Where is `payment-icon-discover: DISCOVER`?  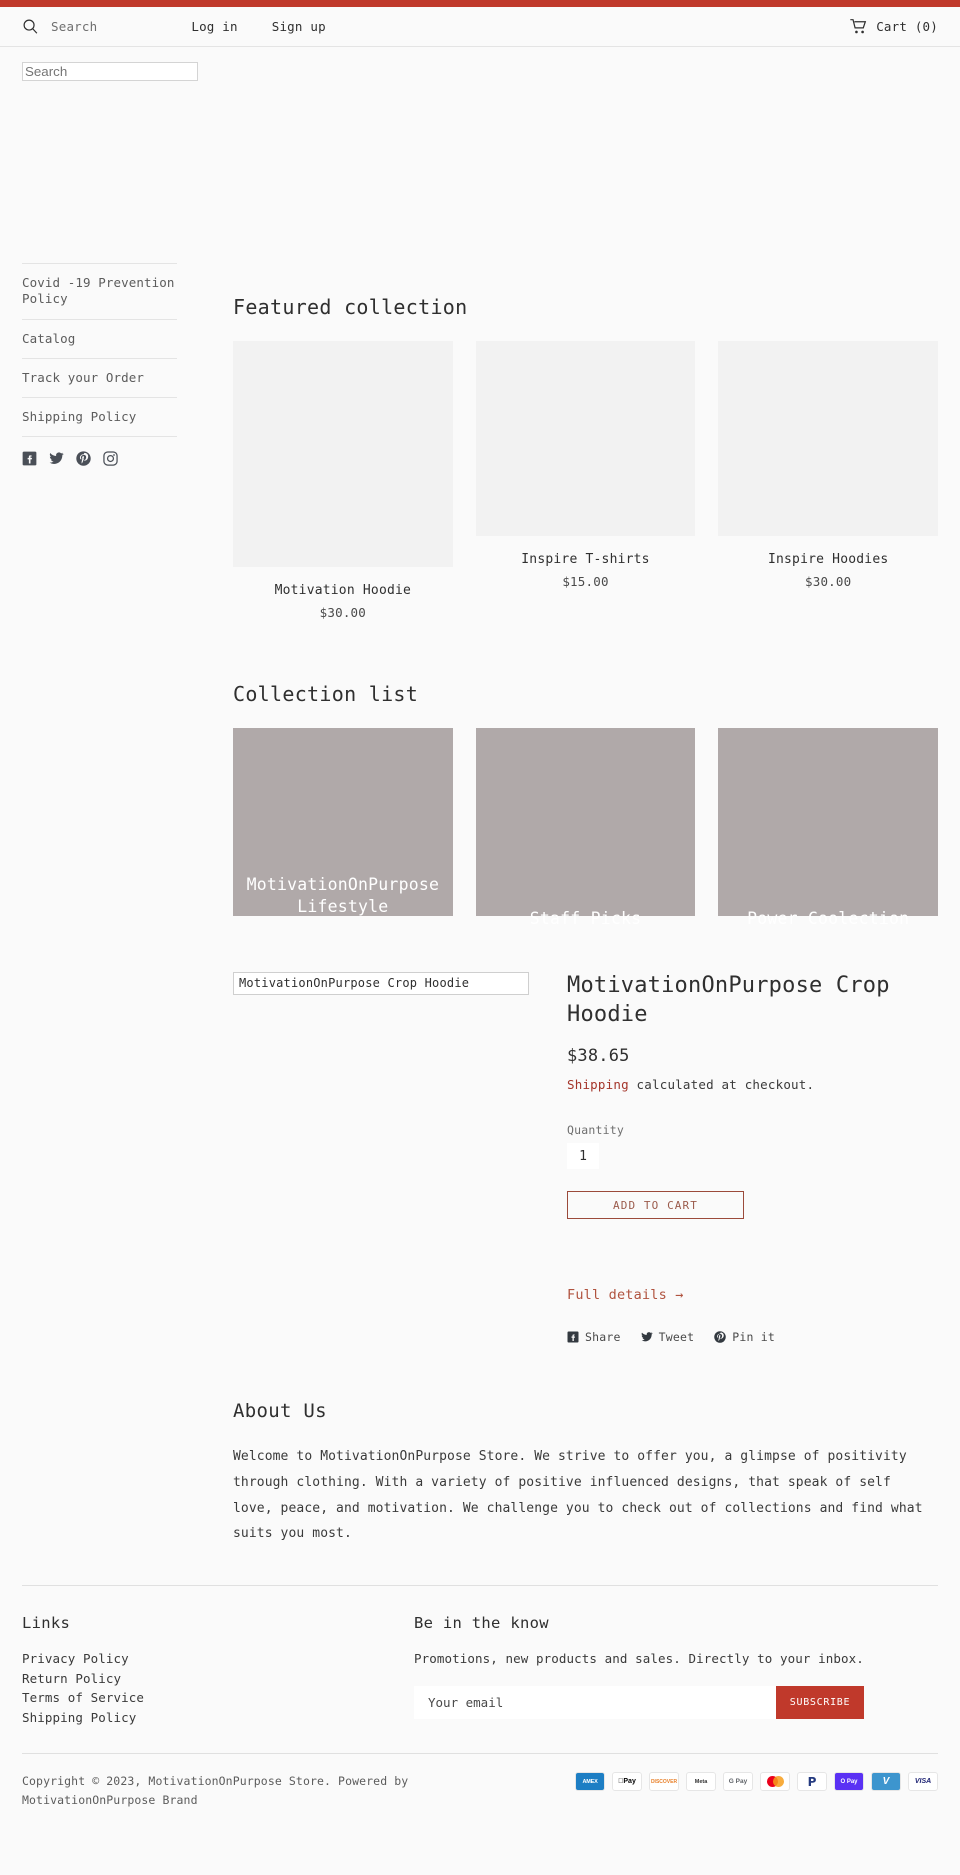 payment-icon-discover: DISCOVER is located at coordinates (664, 1782).